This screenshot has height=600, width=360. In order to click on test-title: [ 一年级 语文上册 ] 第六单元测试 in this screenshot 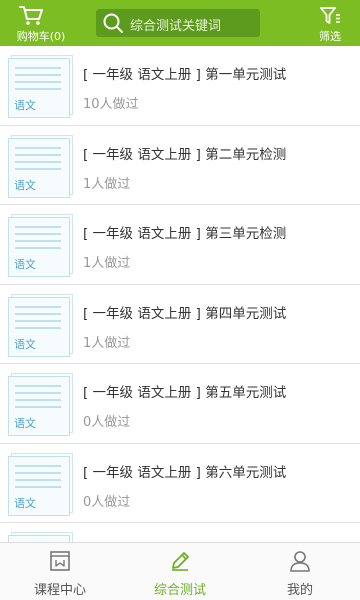, I will do `click(185, 472)`.